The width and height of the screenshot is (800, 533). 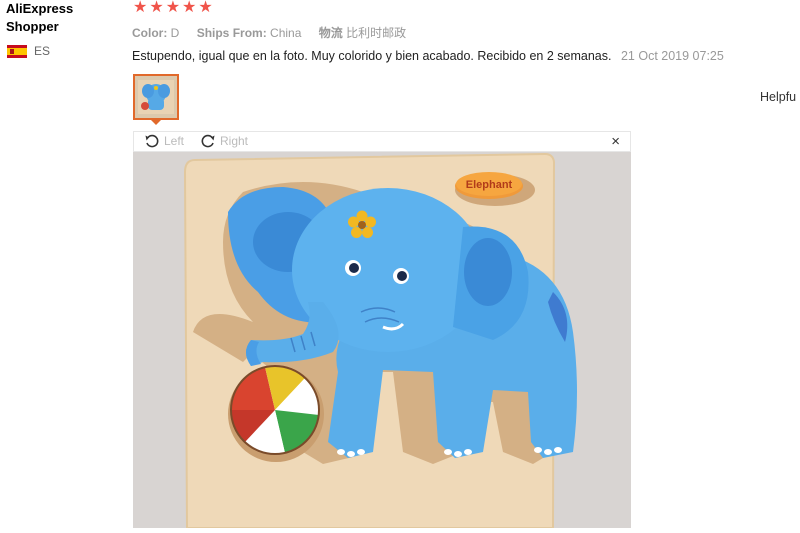 What do you see at coordinates (672, 56) in the screenshot?
I see `review-date: 21 Oct 2019 07:25` at bounding box center [672, 56].